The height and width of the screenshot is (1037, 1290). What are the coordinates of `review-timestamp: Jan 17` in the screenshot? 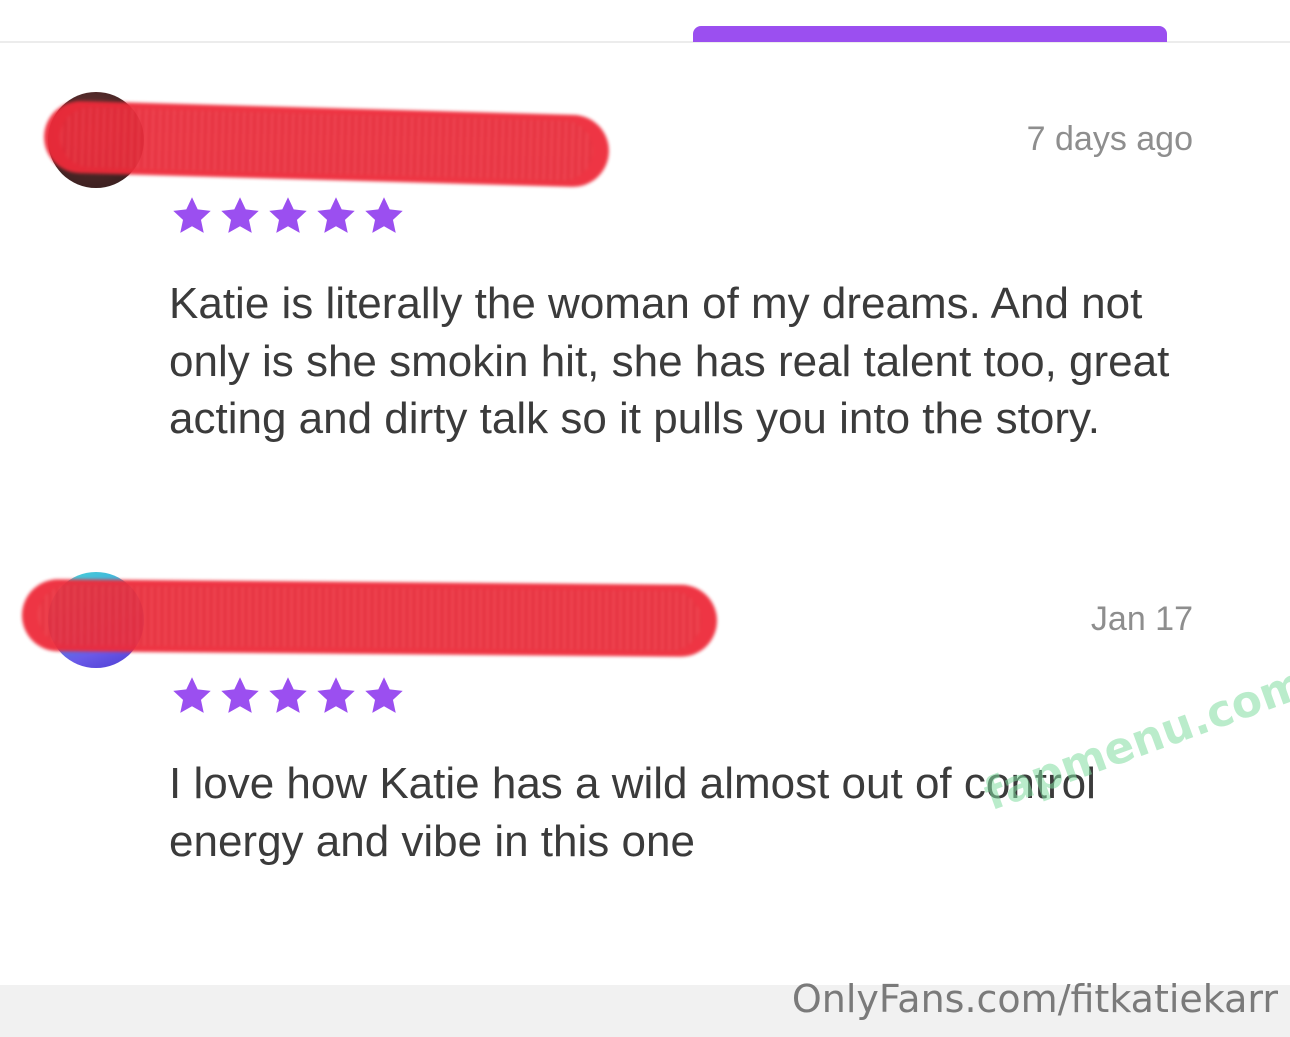 It's located at (1141, 619).